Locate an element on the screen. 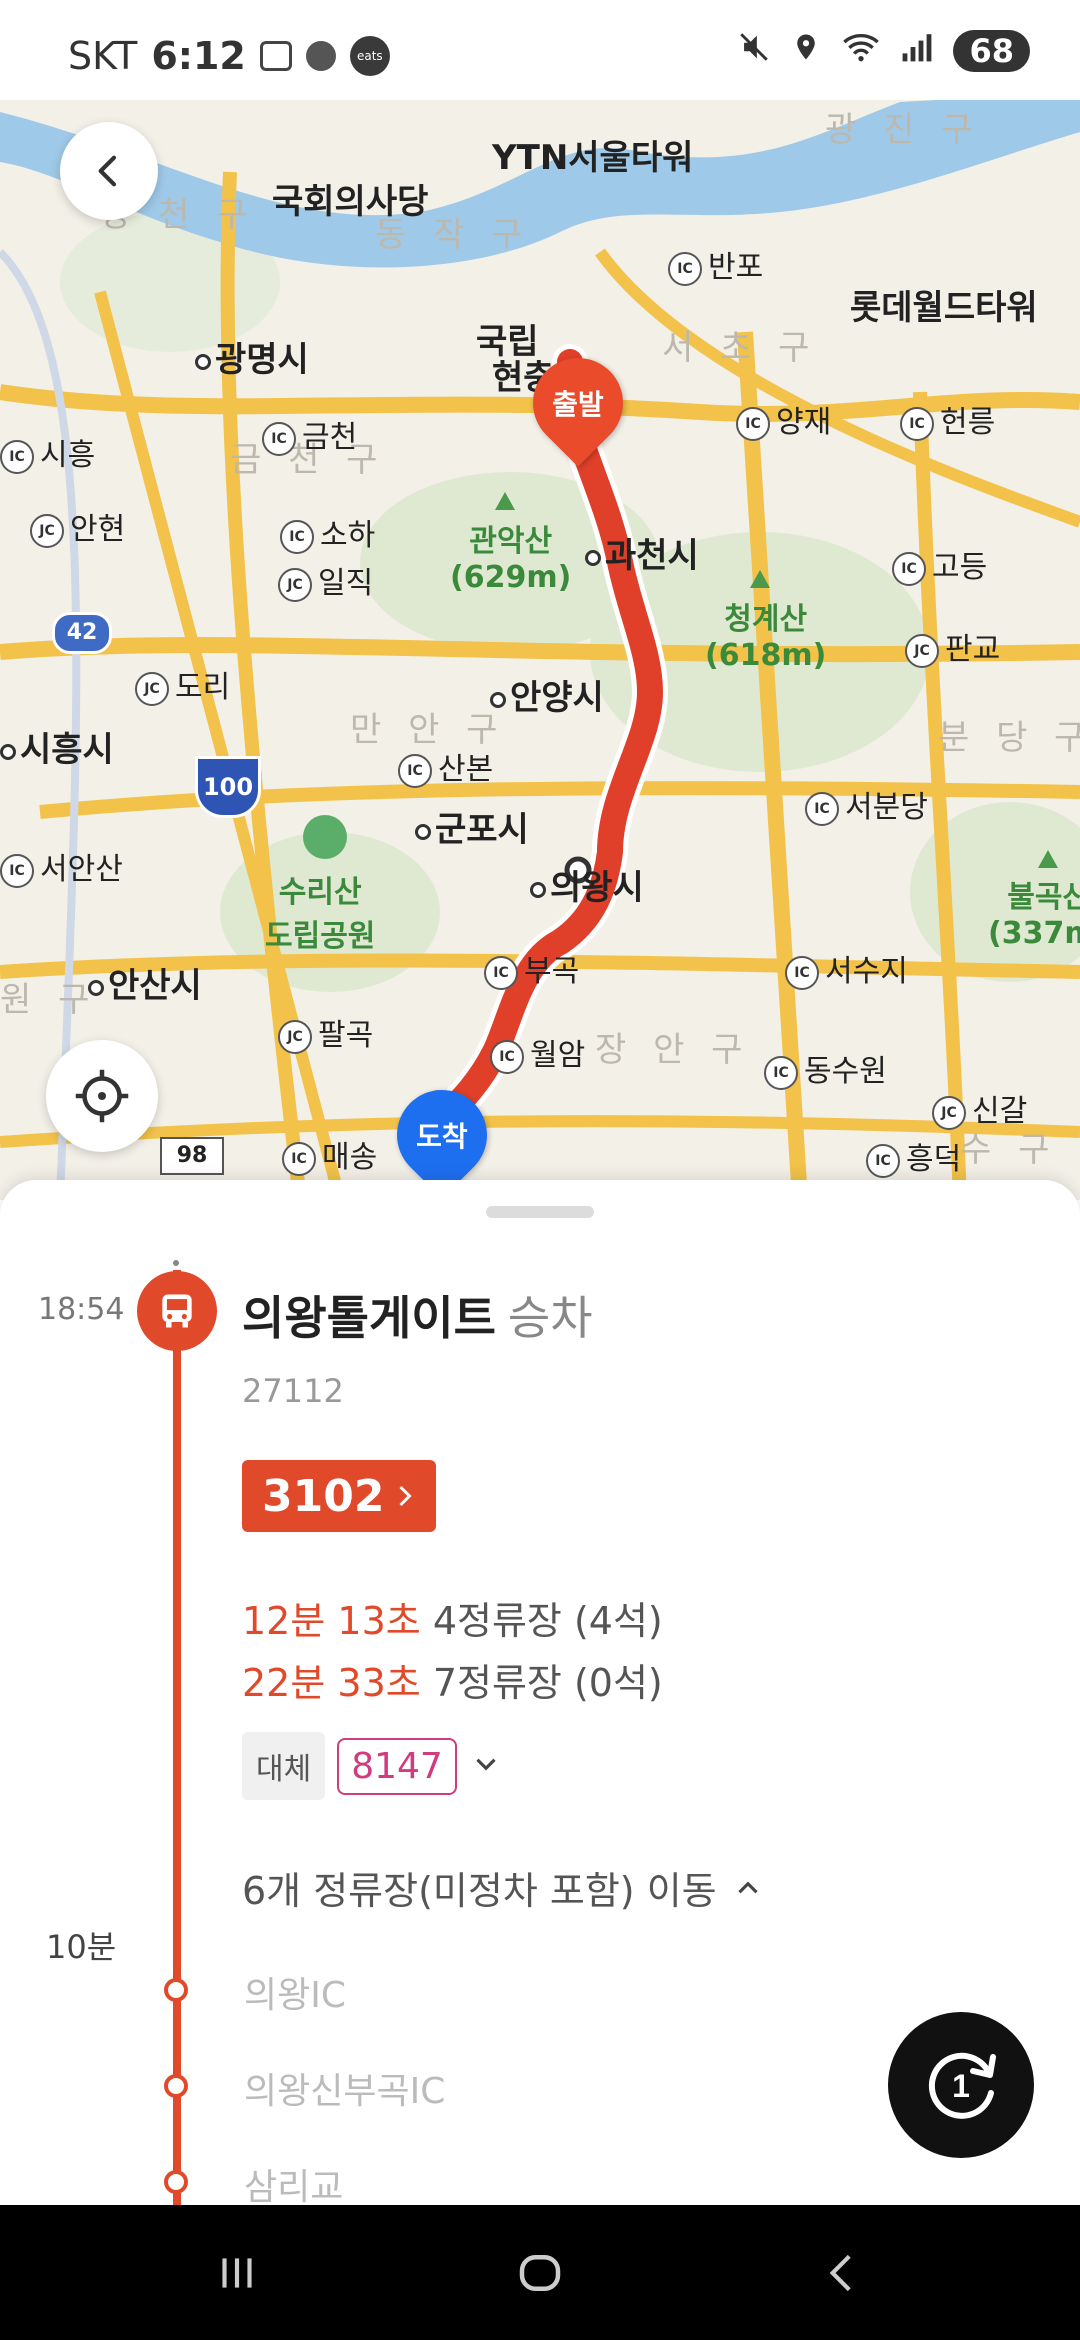 The image size is (1080, 2340). route-timeline-line is located at coordinates (177, 1737).